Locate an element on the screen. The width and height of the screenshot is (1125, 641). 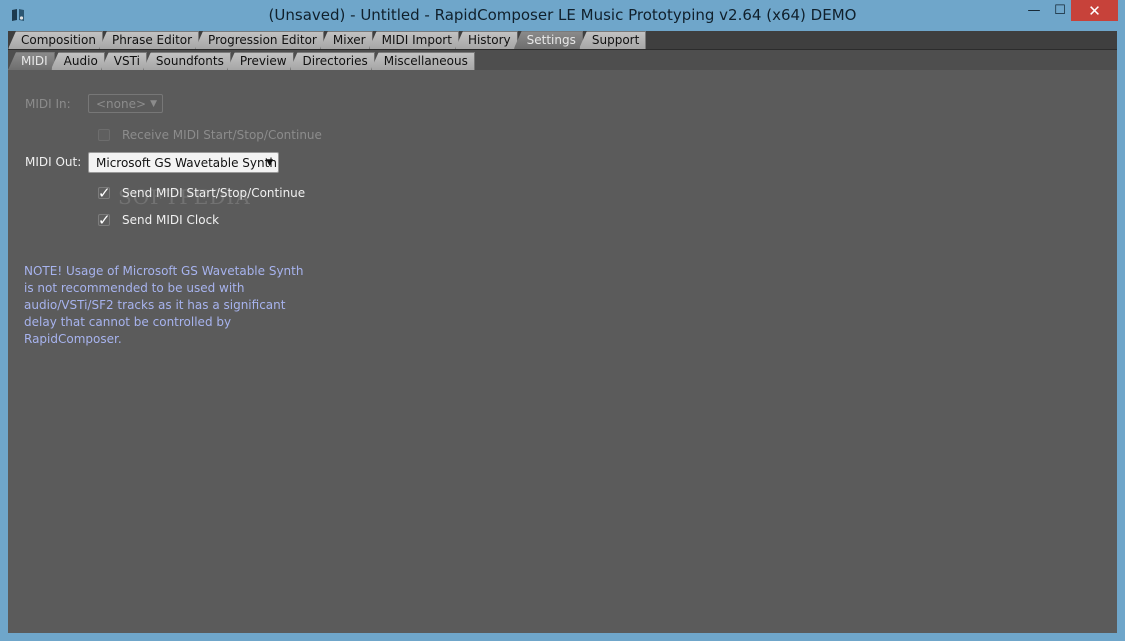
midi-in-label: MIDI In: is located at coordinates (48, 104).